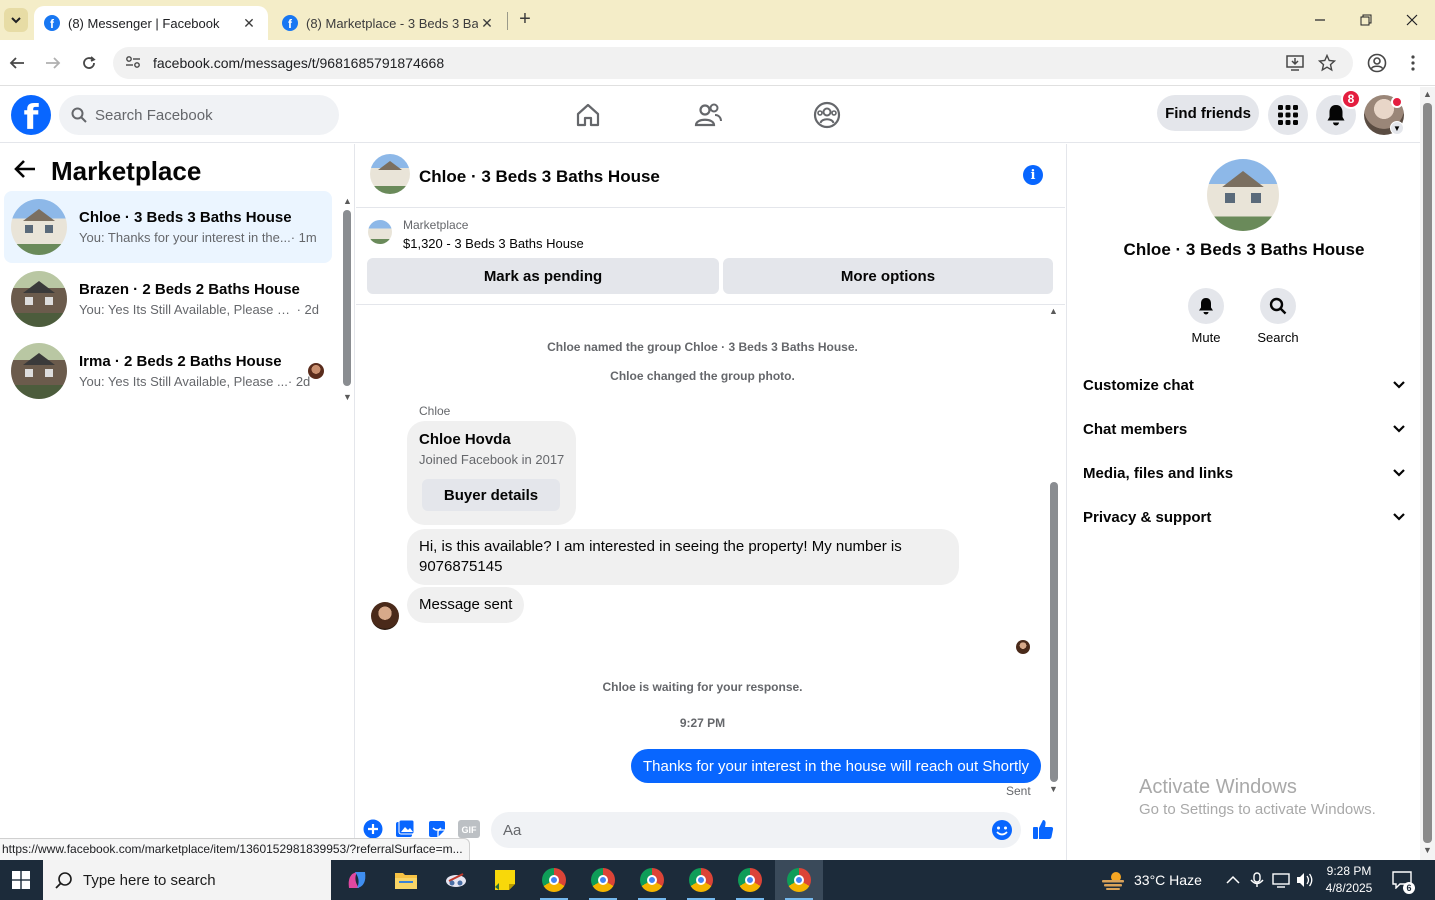 This screenshot has height=900, width=1435. Describe the element at coordinates (525, 20) in the screenshot. I see `new-tab-plus-icon: +` at that location.